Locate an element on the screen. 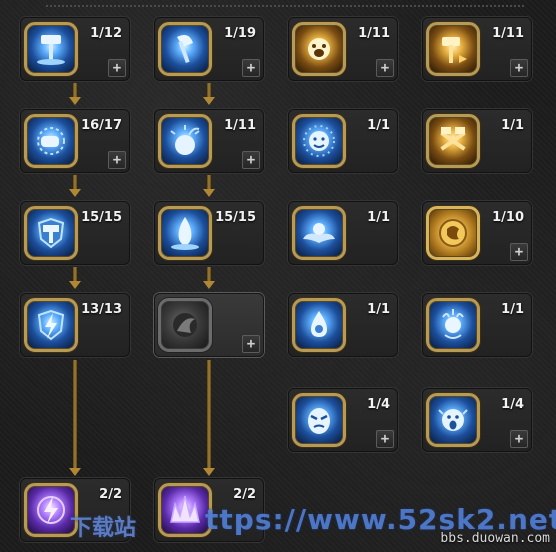 This screenshot has width=556, height=552. winged-spirit-icon is located at coordinates (319, 233).